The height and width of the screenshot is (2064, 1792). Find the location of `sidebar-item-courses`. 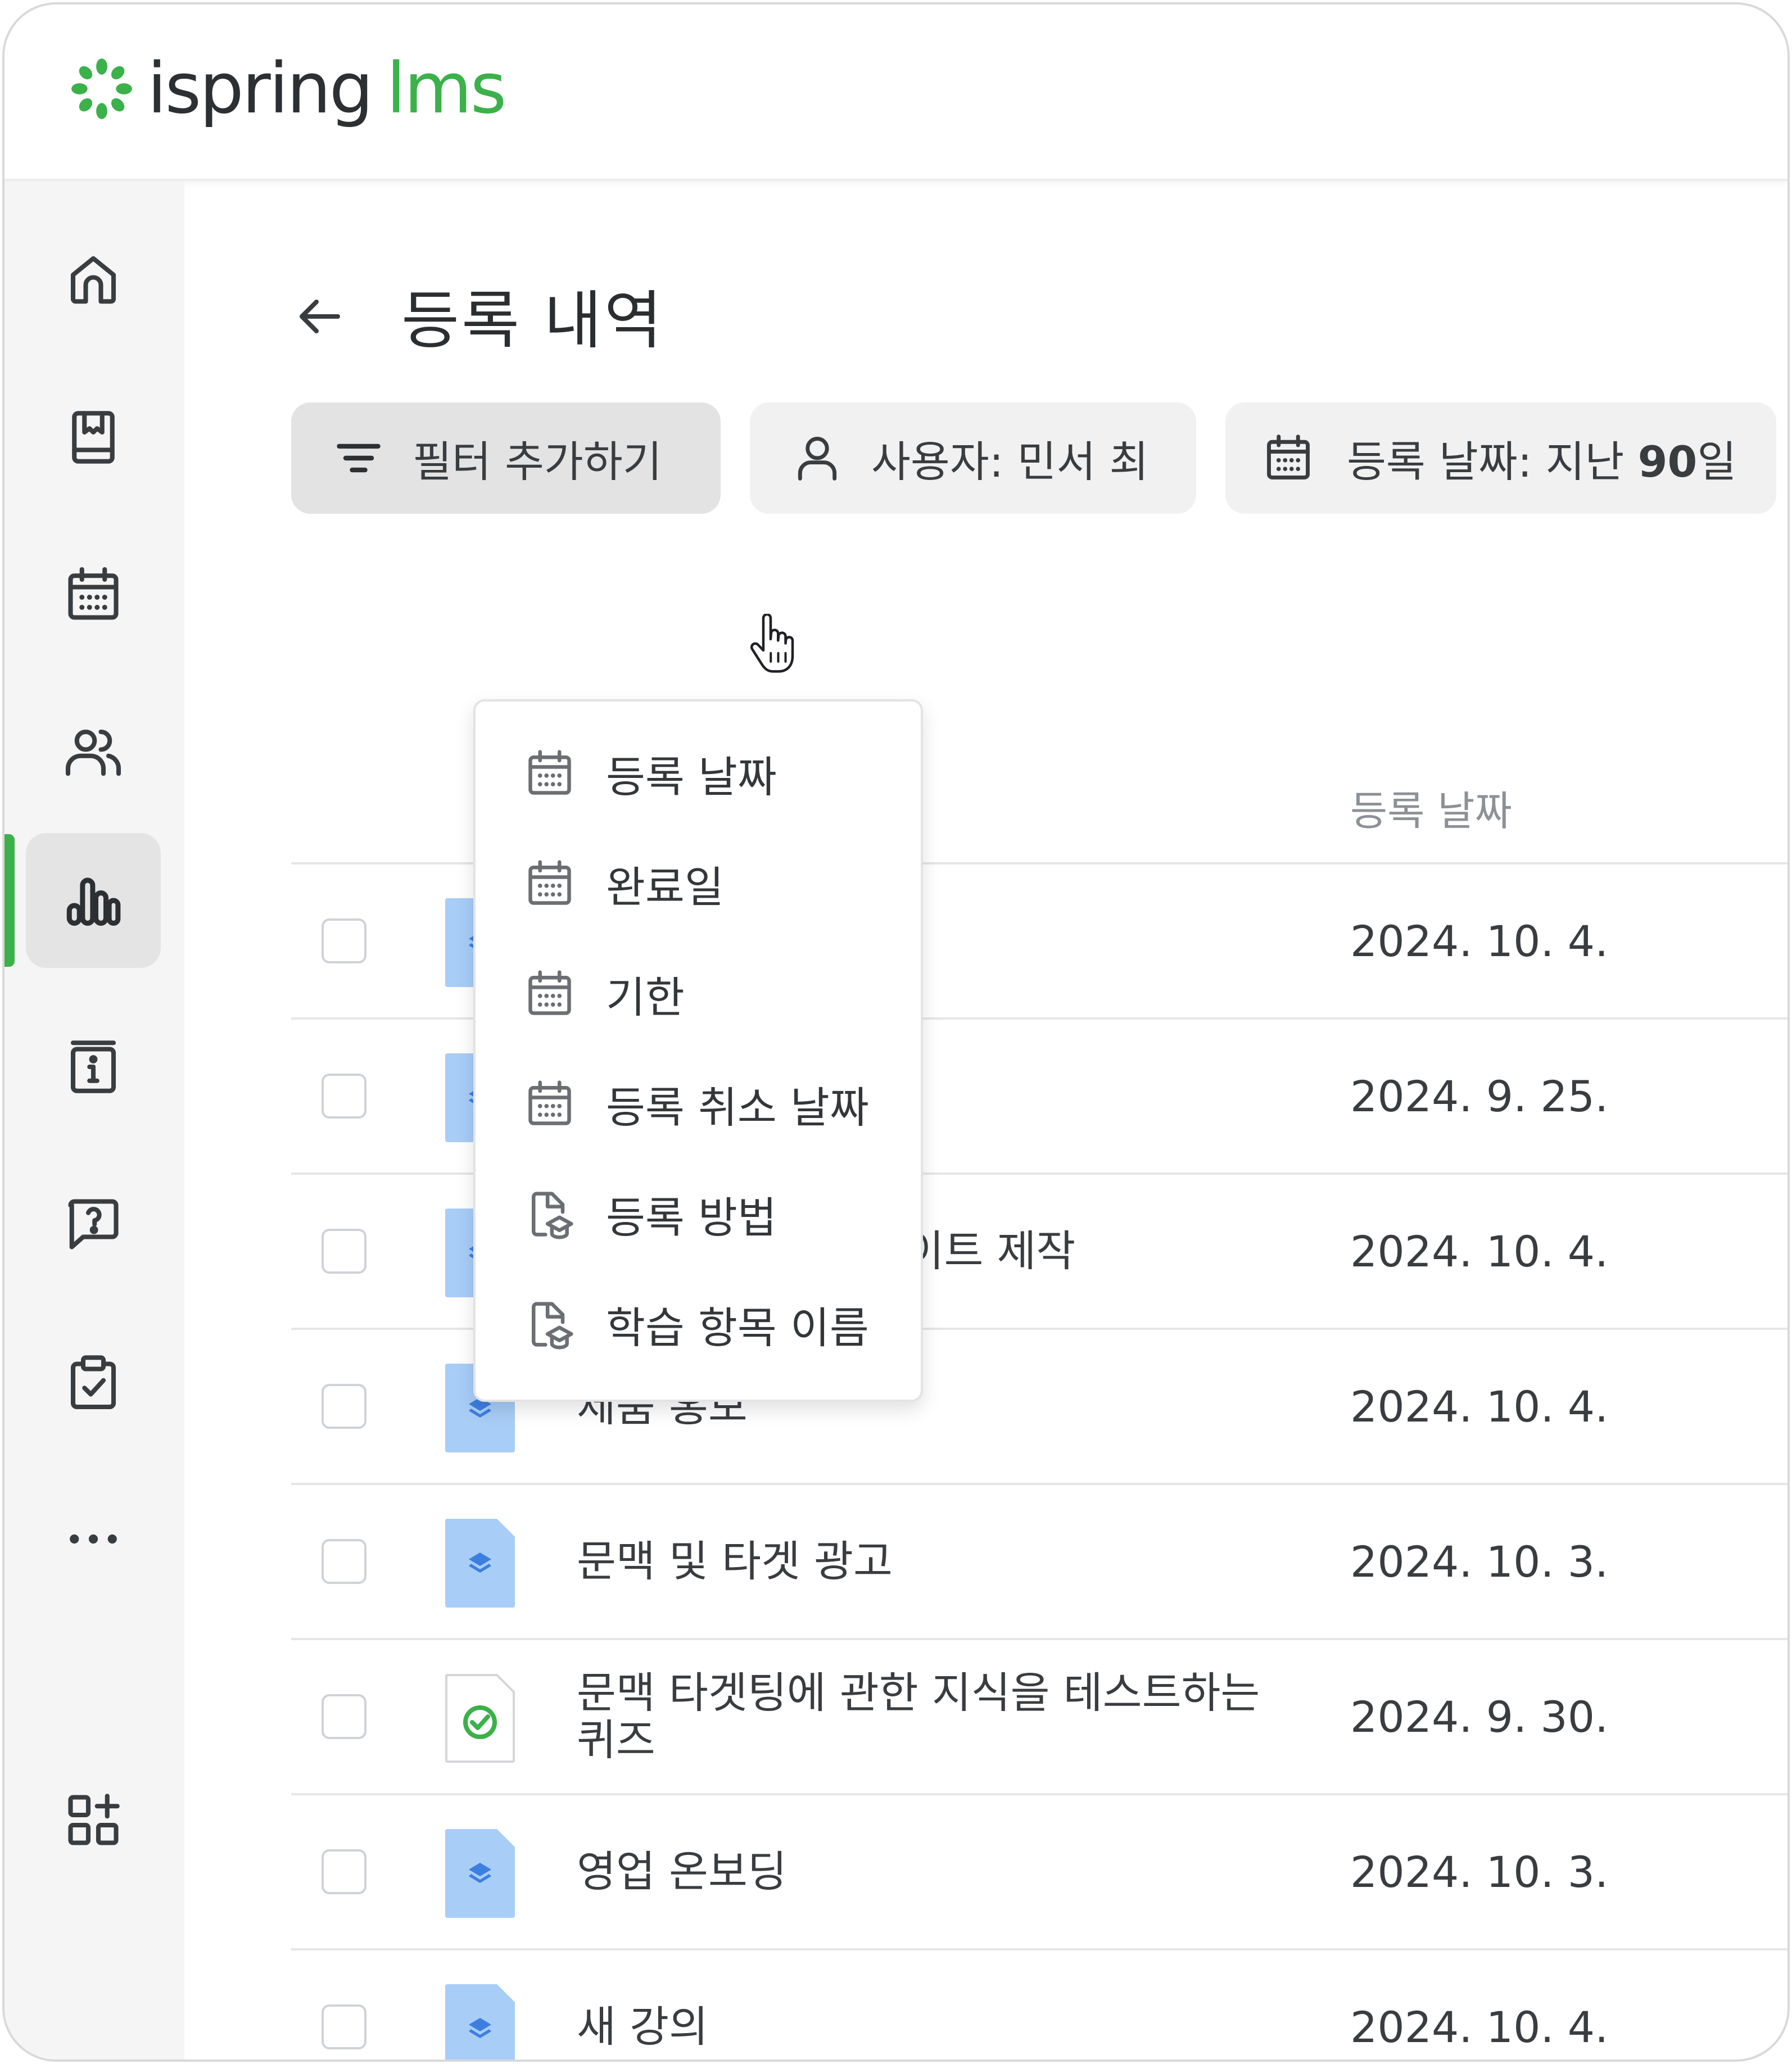

sidebar-item-courses is located at coordinates (93, 437).